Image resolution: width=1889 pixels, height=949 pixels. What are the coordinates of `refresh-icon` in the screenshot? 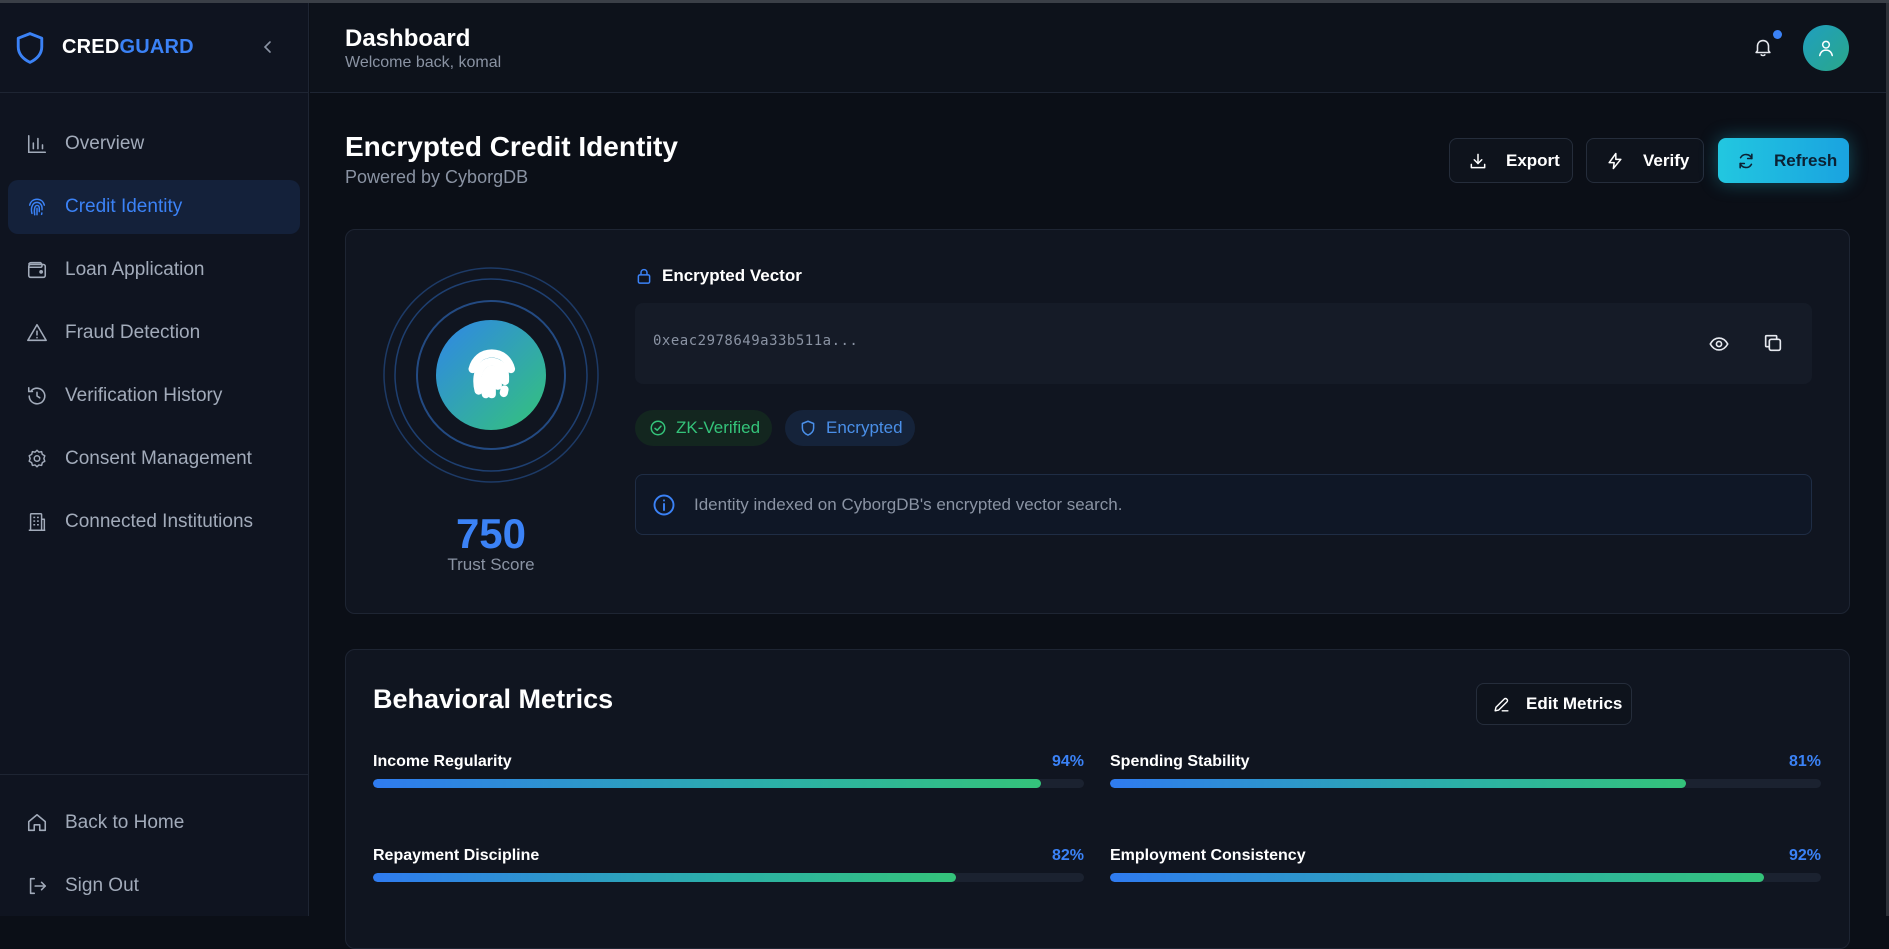 It's located at (1746, 160).